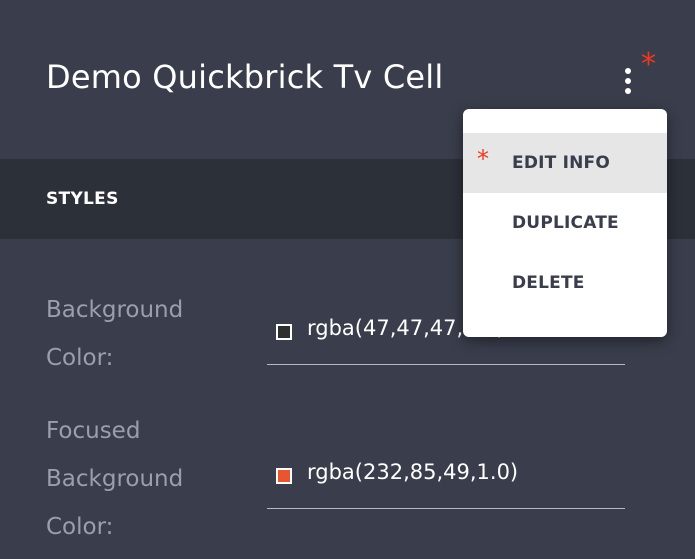  I want to click on focused-background-color-input: rgba(232,85,49,1.0), so click(446, 484).